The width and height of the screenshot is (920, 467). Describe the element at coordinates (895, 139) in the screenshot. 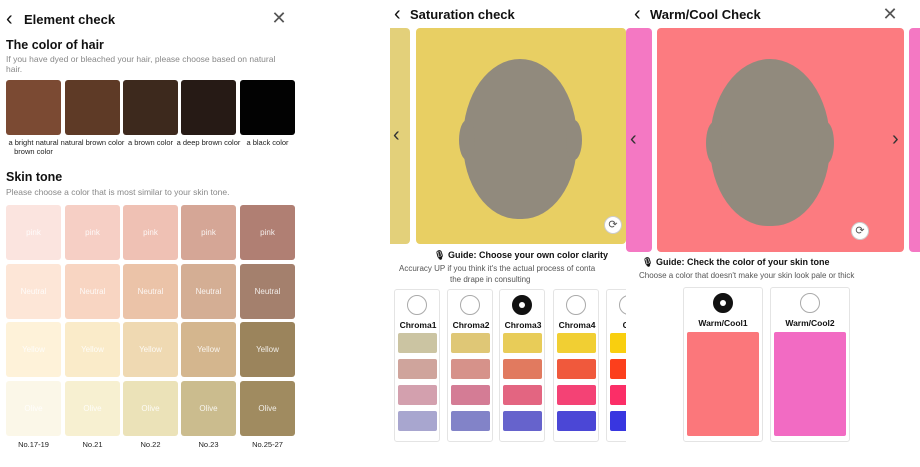

I see `chevron-right-icon: ›` at that location.